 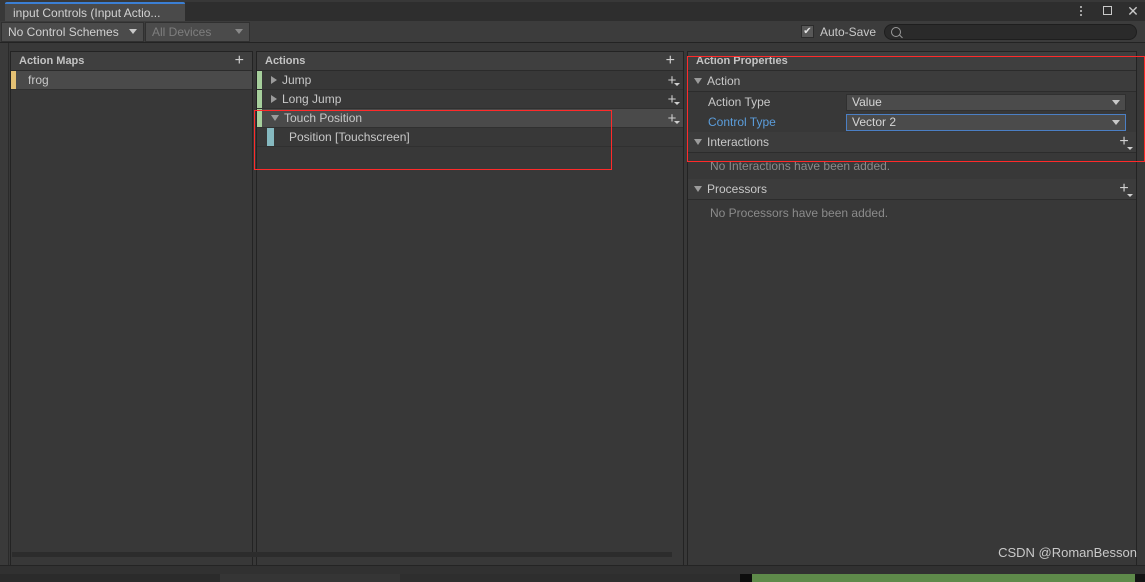 What do you see at coordinates (896, 31) in the screenshot?
I see `search-icon` at bounding box center [896, 31].